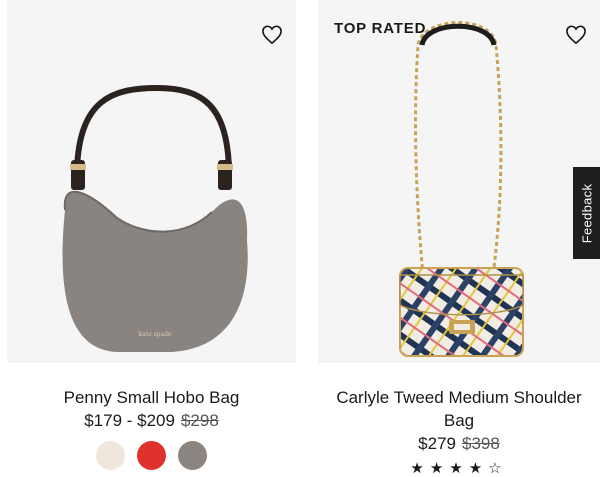 The image size is (600, 477). I want to click on feedback-label: Feedback, so click(586, 213).